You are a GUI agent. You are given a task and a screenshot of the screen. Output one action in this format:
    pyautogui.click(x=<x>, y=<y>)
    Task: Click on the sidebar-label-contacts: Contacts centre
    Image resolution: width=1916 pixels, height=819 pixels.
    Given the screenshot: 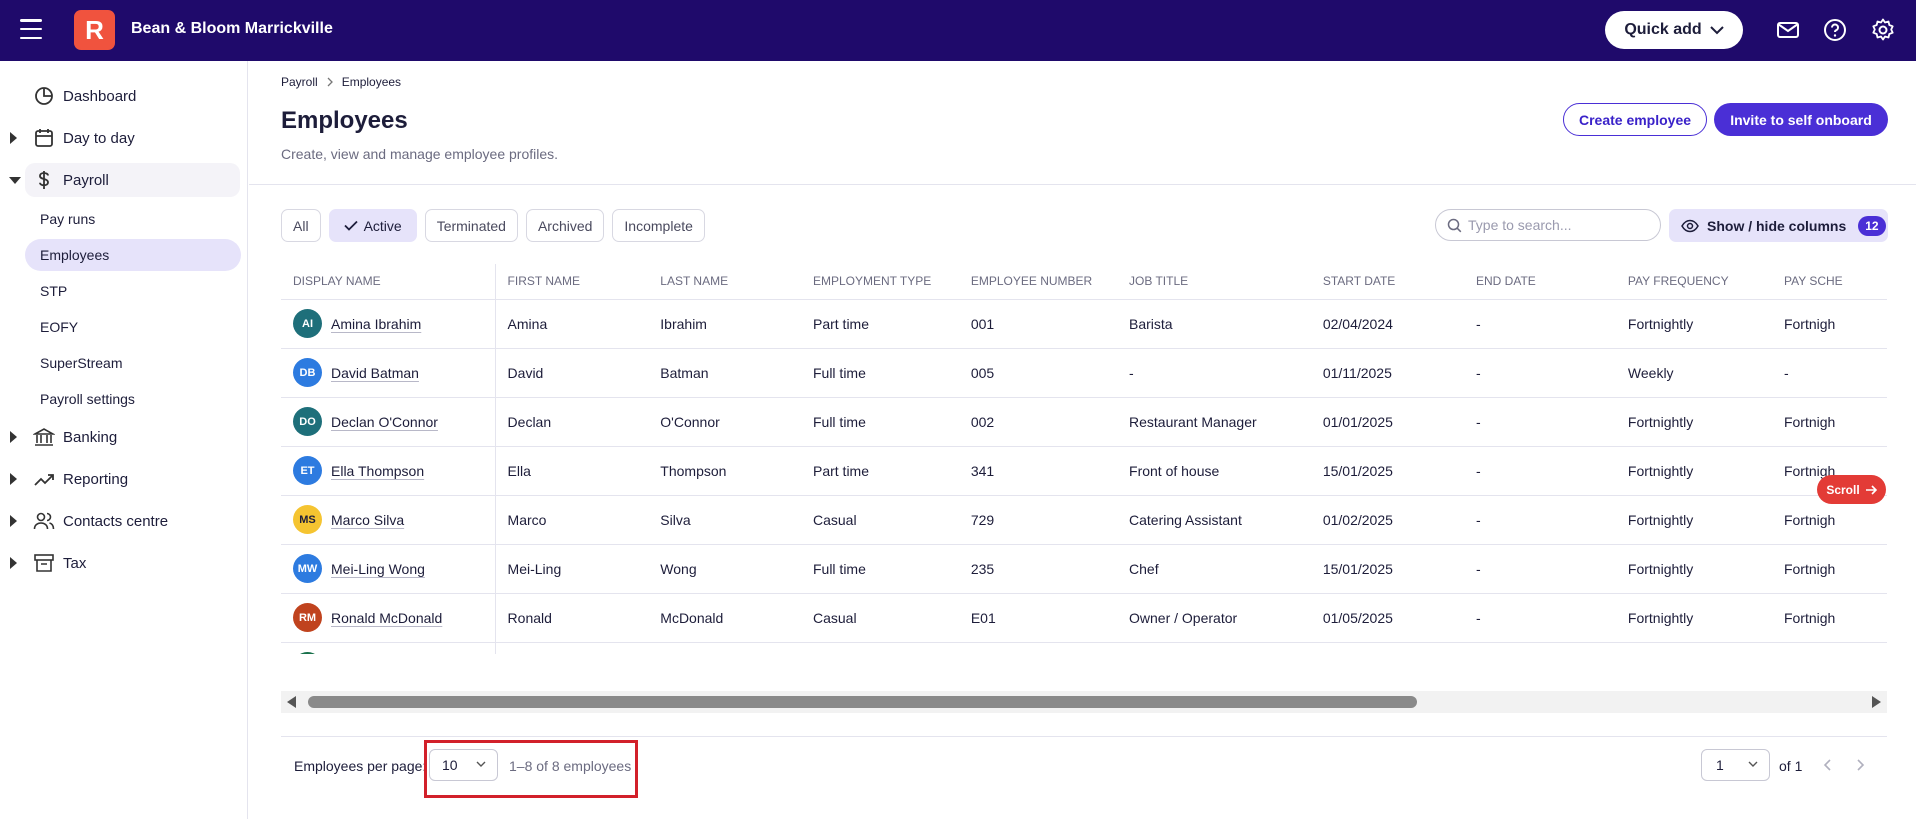 What is the action you would take?
    pyautogui.click(x=116, y=521)
    